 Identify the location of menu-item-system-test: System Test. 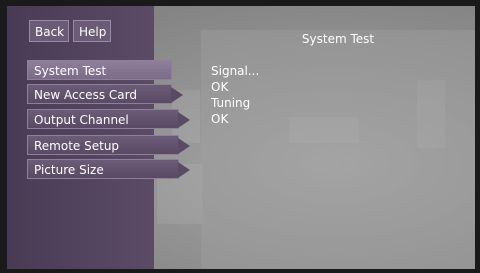
(99, 70).